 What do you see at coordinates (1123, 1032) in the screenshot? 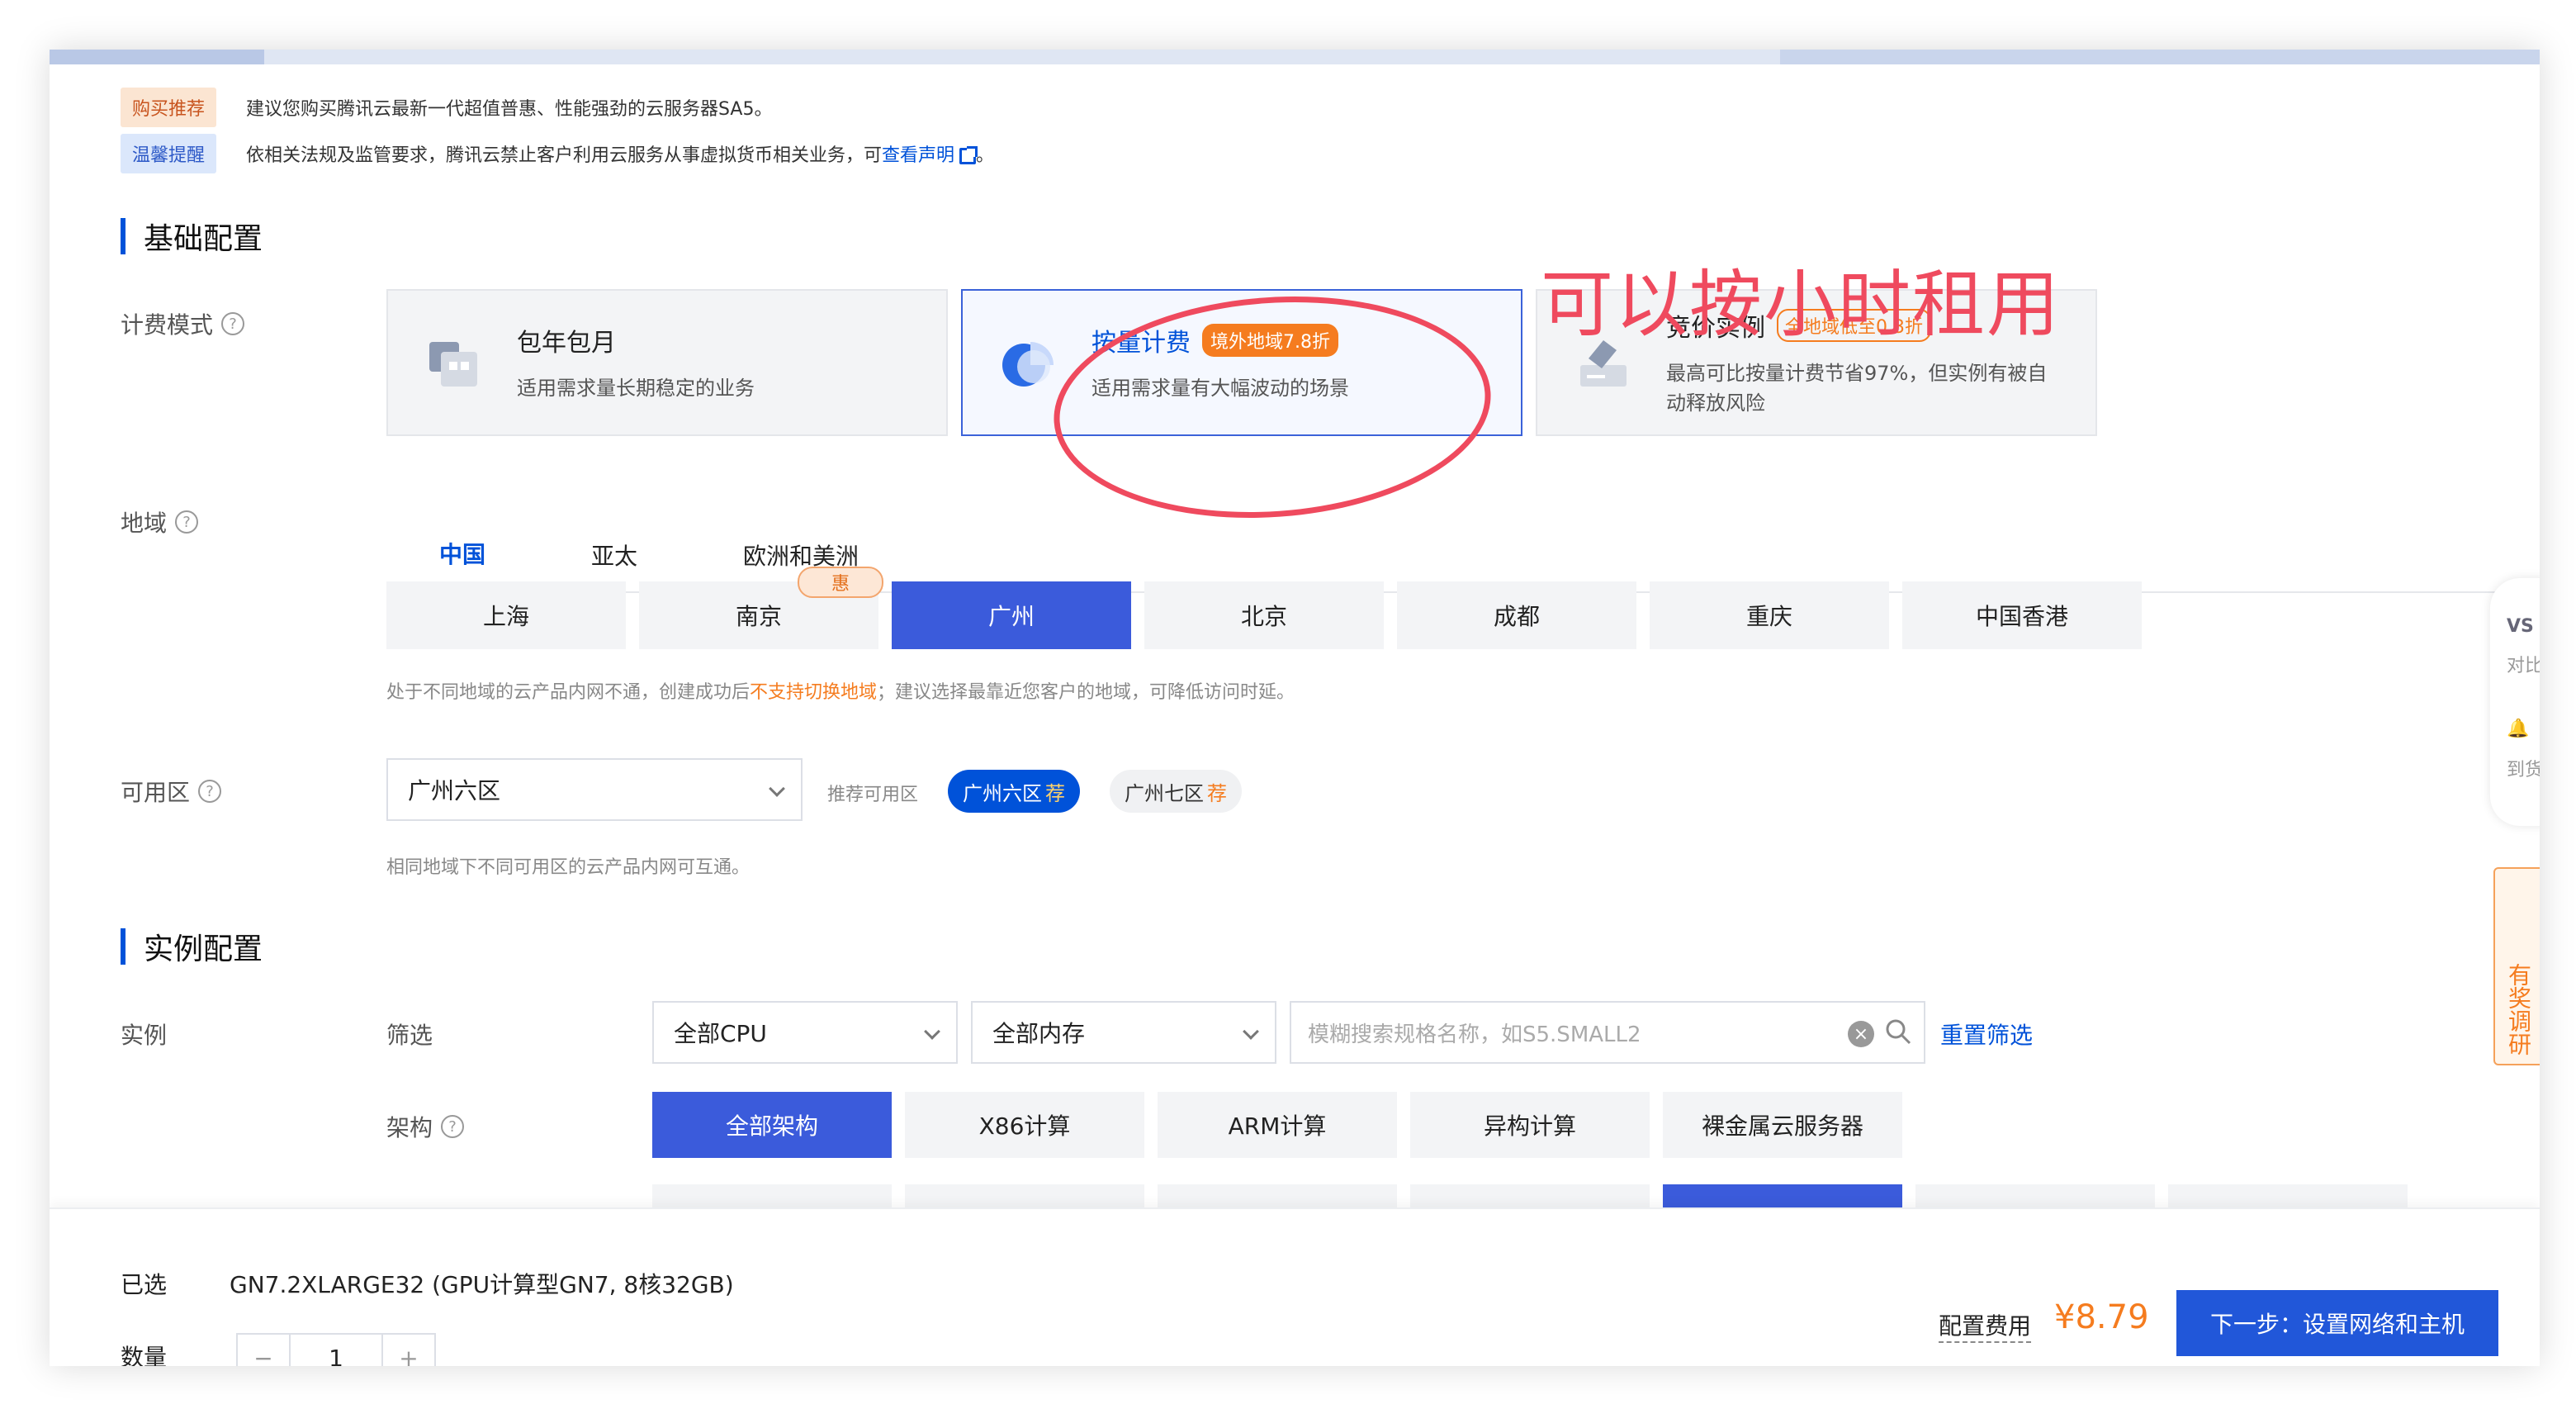
I see `memory-select: 全部内存` at bounding box center [1123, 1032].